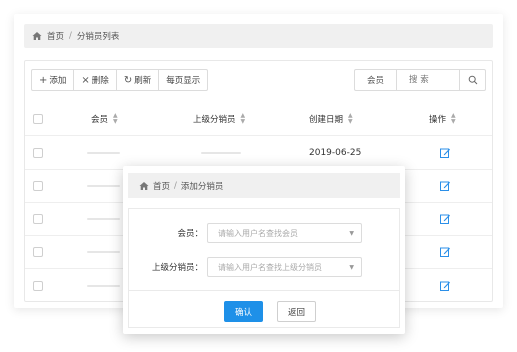  I want to click on search-bar: 会员, so click(420, 80).